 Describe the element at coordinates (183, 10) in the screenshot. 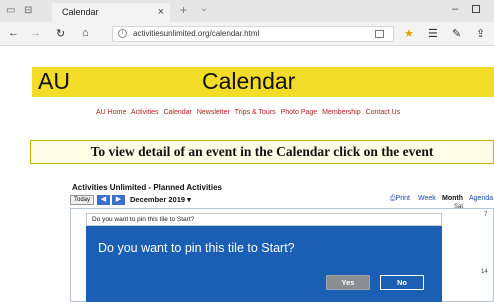

I see `new-tab-icon: +` at that location.